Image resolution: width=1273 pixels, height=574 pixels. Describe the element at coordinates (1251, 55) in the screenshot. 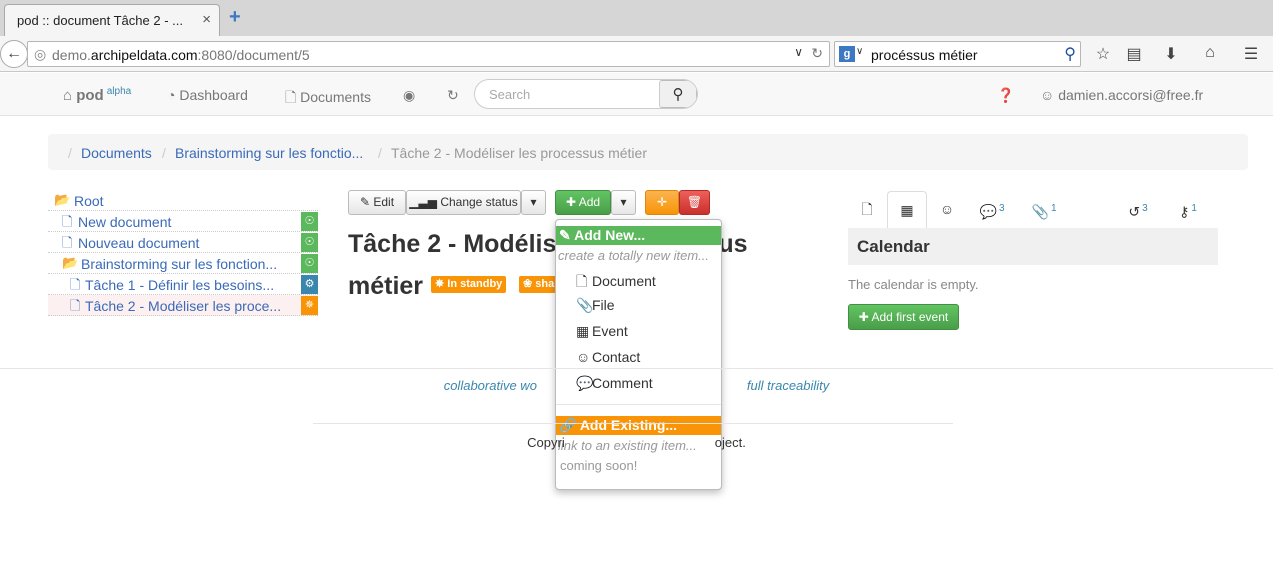

I see `menu-icon: ☰` at that location.